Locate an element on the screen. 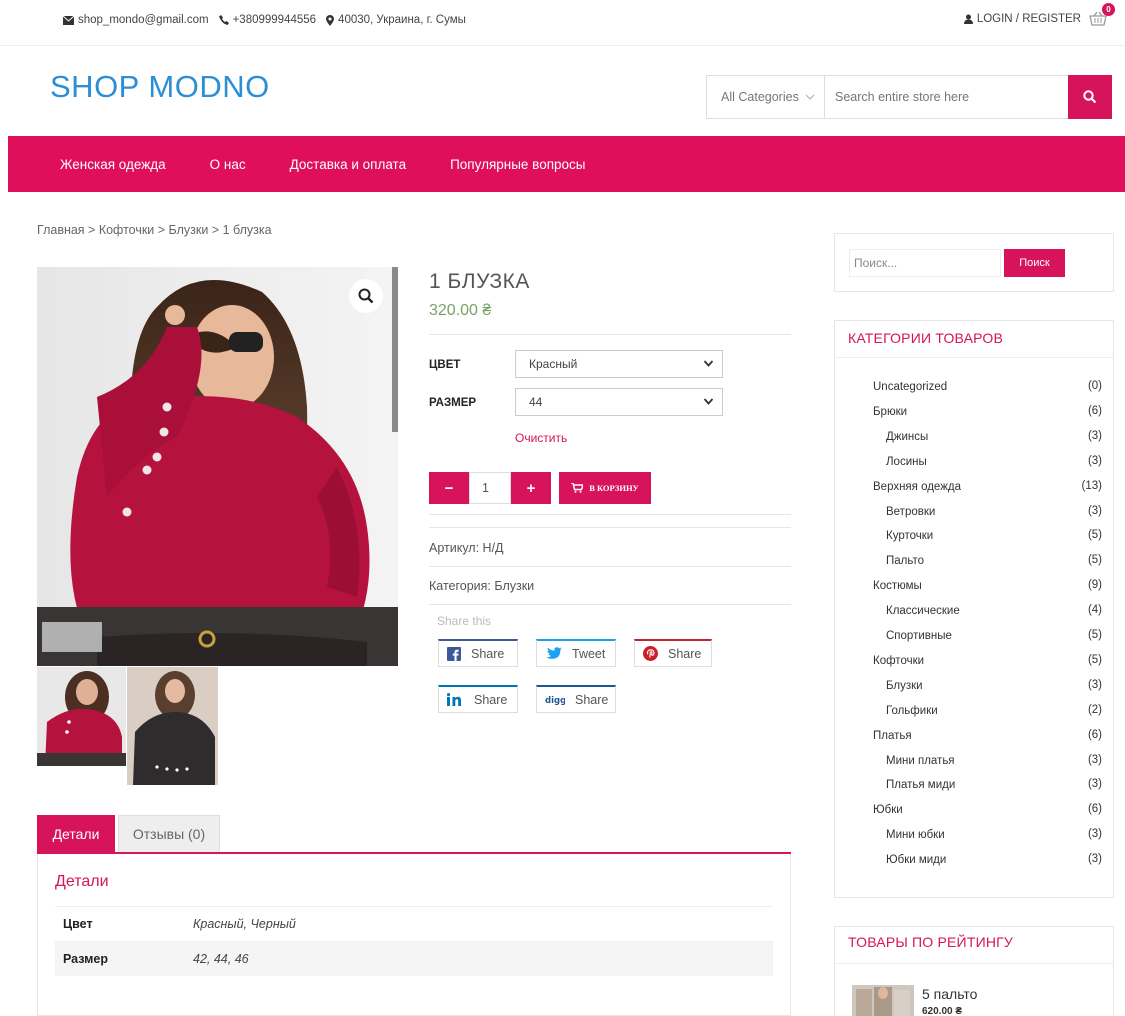 Image resolution: width=1125 pixels, height=1016 pixels. pinterest-share-button: Share is located at coordinates (673, 653).